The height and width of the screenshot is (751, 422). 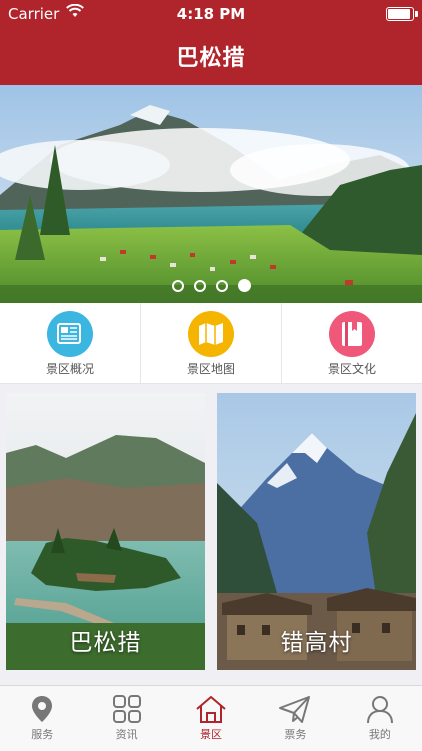 I want to click on quick-link-map: 景区地图, so click(x=210, y=343).